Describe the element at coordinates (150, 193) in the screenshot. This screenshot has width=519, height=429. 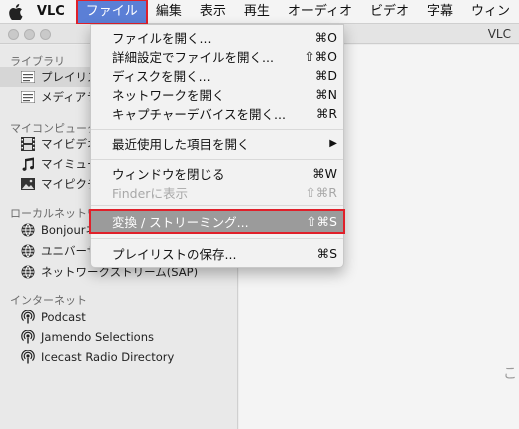
I see `menu-item-label: Finderに表示` at that location.